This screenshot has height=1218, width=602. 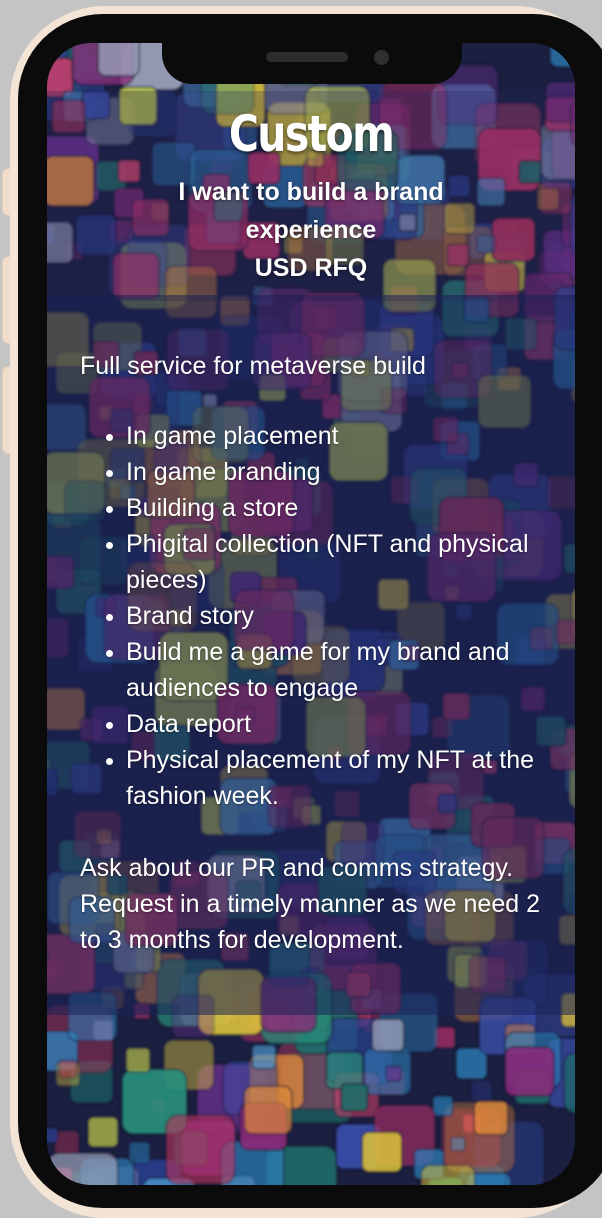 What do you see at coordinates (343, 472) in the screenshot?
I see `feature-item: In game branding` at bounding box center [343, 472].